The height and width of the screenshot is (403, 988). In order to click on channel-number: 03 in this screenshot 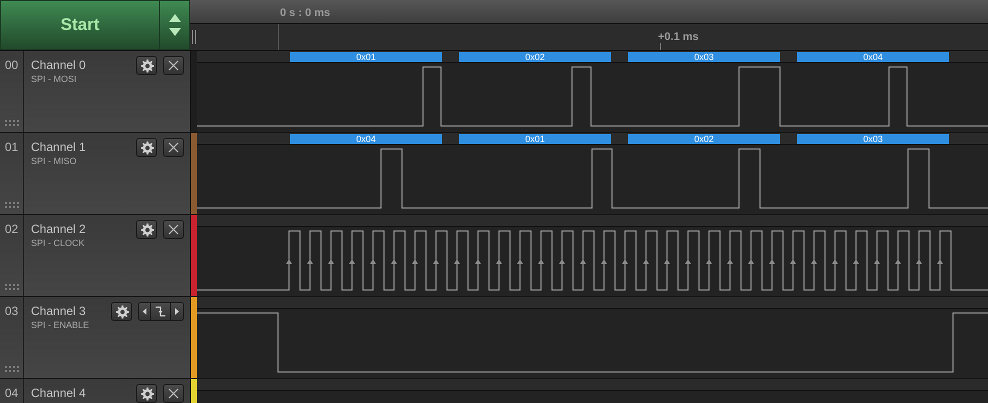, I will do `click(11, 311)`.